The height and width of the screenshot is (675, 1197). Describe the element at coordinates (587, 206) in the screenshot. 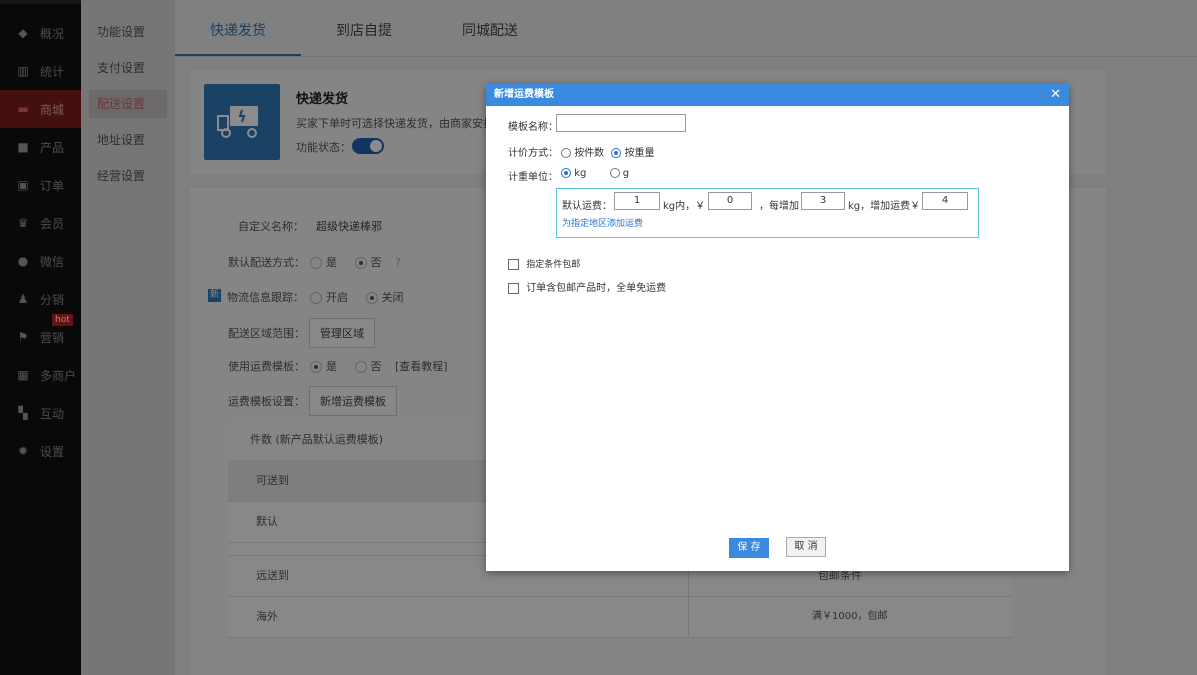

I see `default-fee-label: 默认运费：` at that location.